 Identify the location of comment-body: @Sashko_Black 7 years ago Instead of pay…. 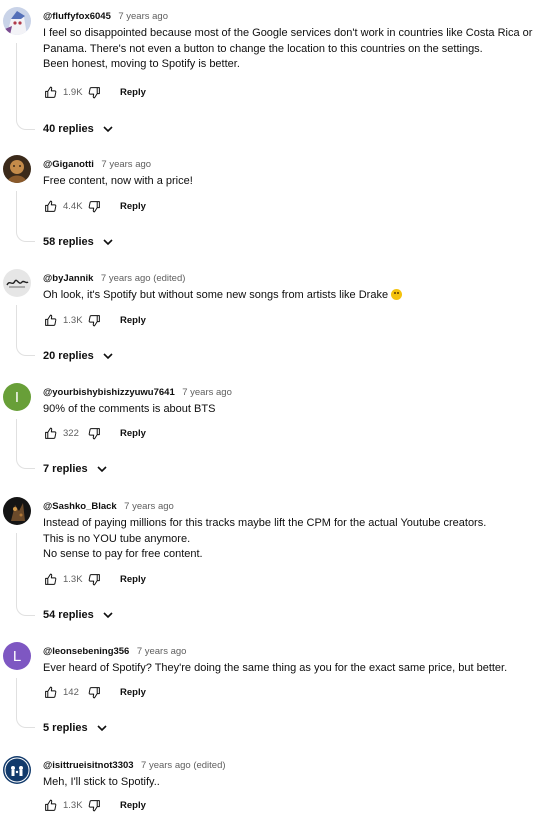
(293, 530).